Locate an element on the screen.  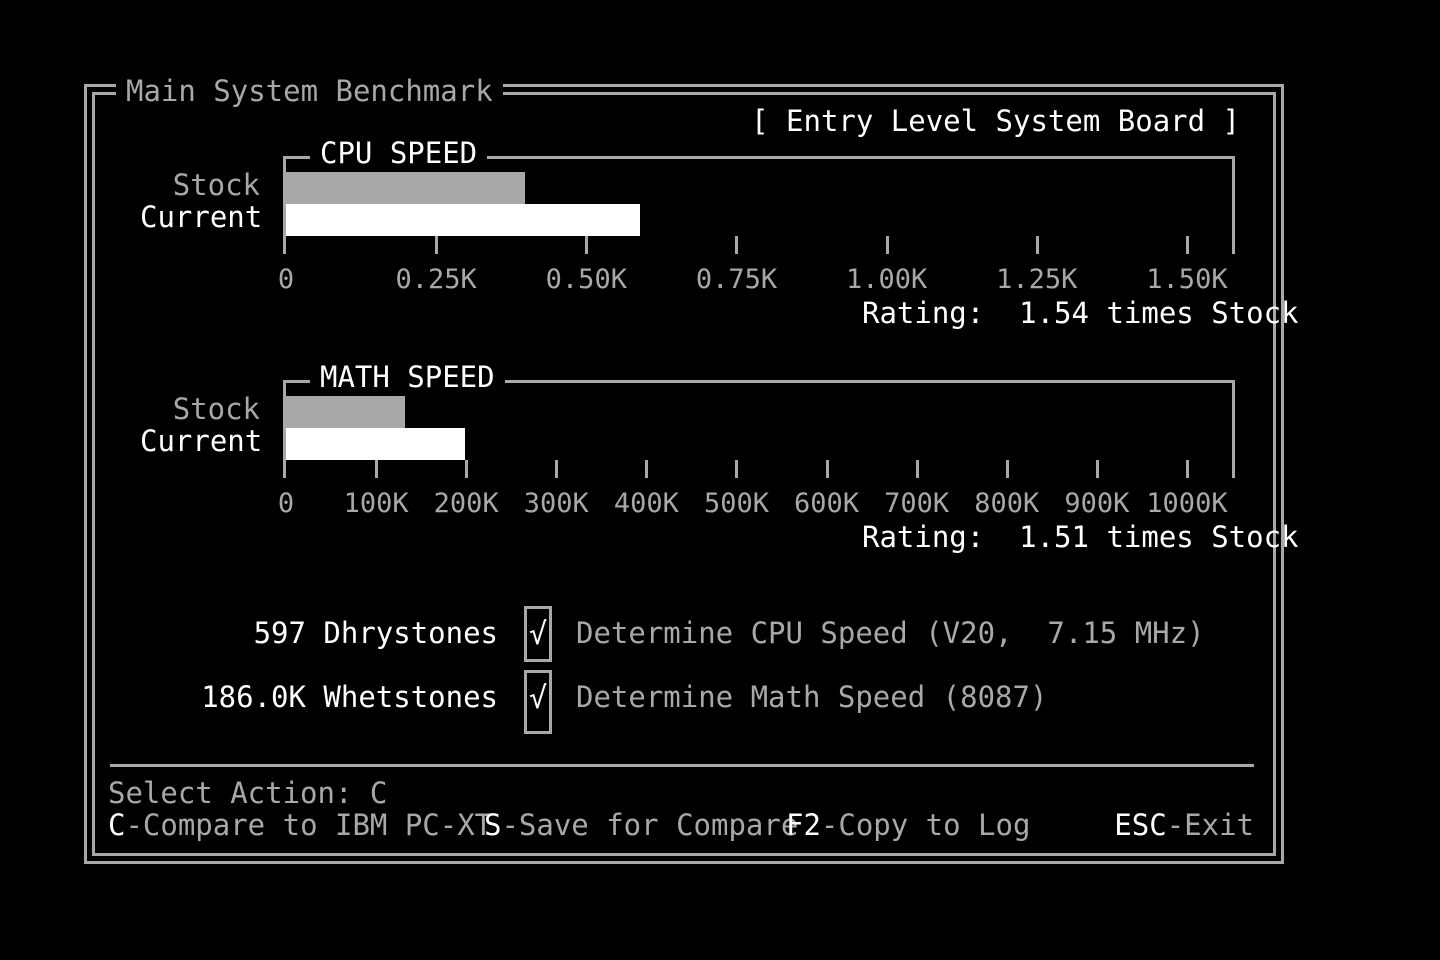
math-chart-title: MATH SPEED is located at coordinates (407, 377).